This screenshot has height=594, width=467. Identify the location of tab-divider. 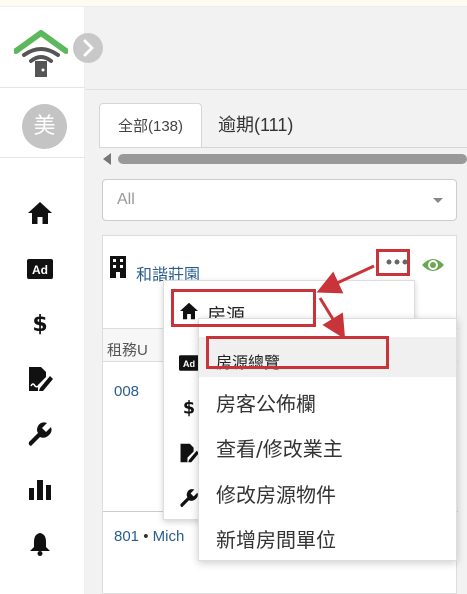
(283, 147).